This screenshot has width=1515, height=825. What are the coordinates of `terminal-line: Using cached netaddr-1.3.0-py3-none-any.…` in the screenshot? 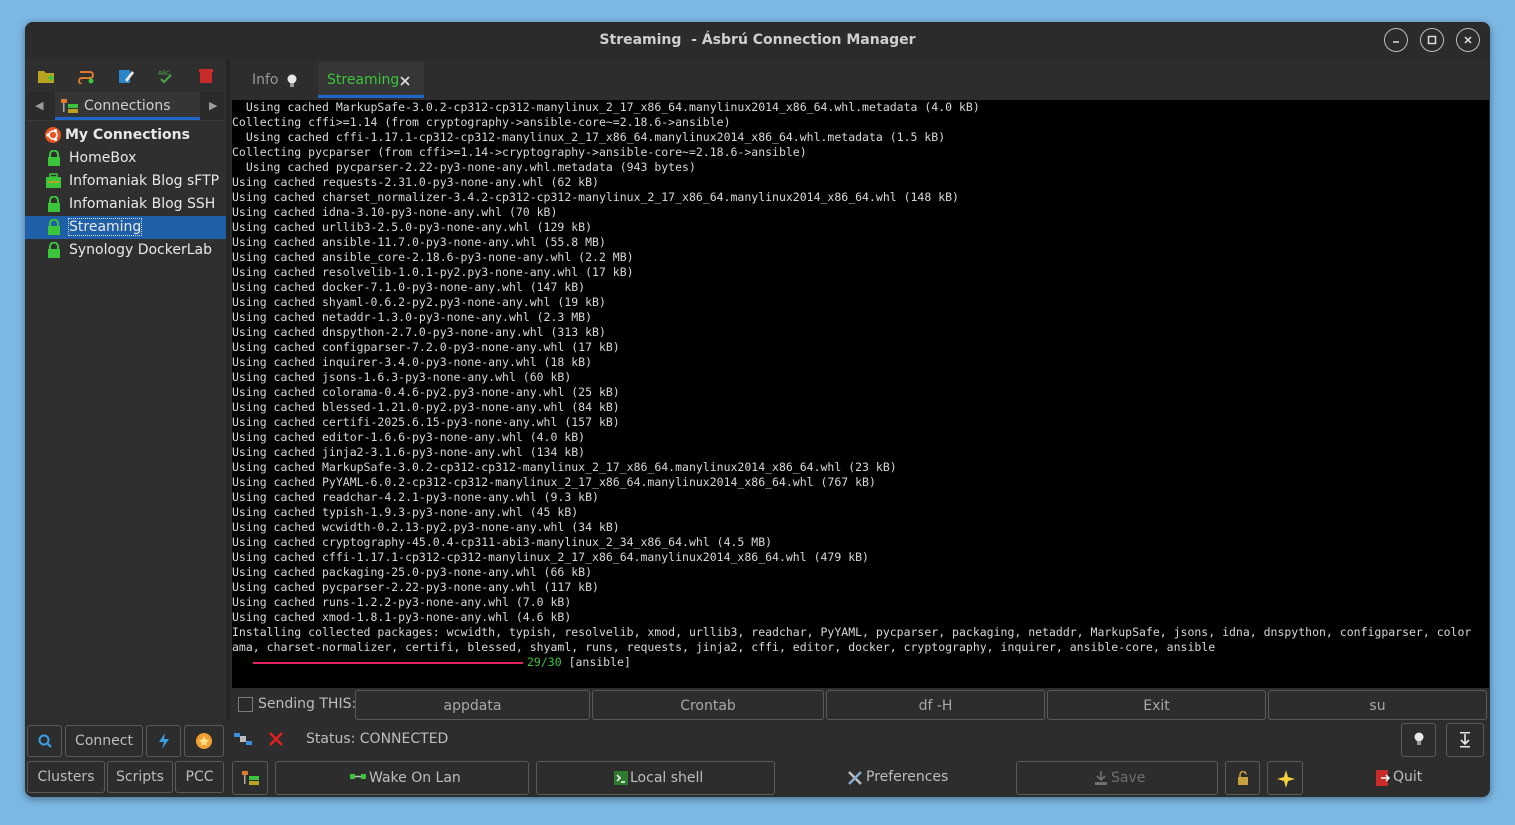 It's located at (412, 317).